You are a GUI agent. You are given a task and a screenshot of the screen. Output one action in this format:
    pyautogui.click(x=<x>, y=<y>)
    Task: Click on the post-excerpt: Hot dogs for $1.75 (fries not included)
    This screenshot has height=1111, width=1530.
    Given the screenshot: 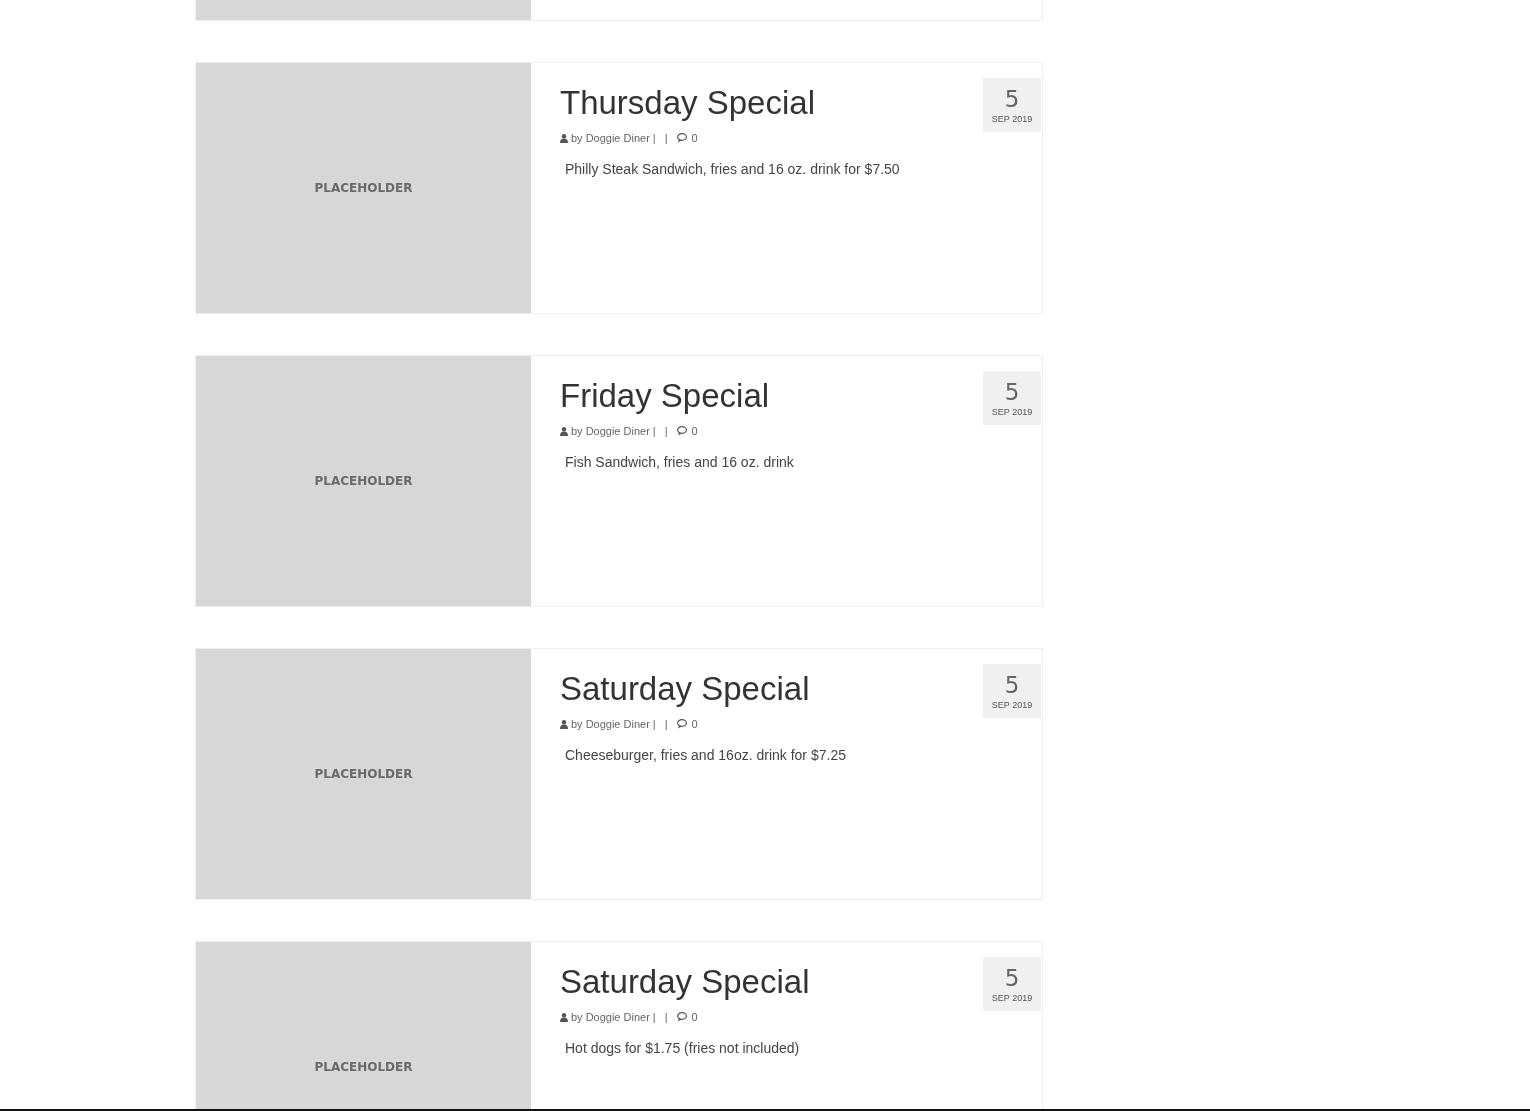 What is the action you would take?
    pyautogui.click(x=683, y=1048)
    